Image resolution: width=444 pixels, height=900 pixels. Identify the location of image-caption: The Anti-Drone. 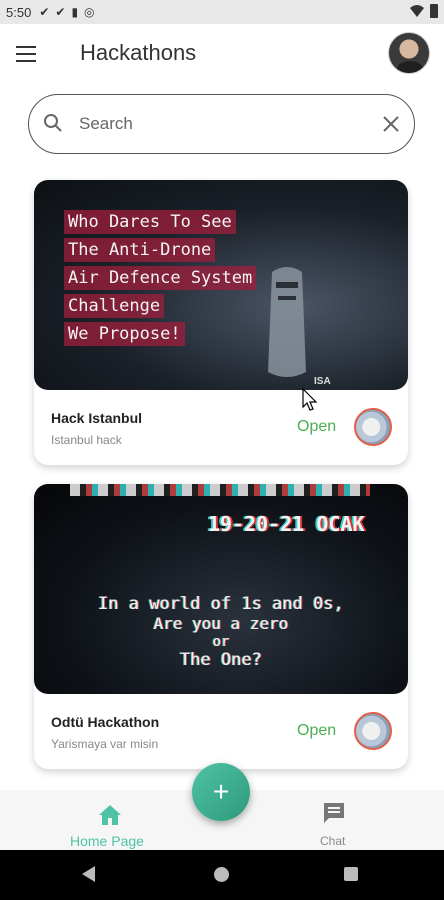
(140, 250).